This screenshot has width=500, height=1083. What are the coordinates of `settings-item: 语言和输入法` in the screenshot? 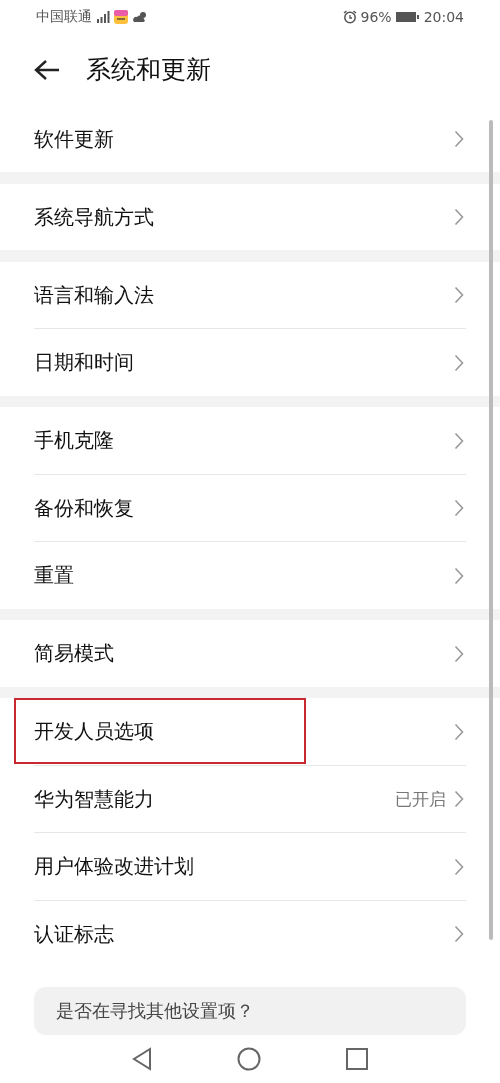 It's located at (250, 295).